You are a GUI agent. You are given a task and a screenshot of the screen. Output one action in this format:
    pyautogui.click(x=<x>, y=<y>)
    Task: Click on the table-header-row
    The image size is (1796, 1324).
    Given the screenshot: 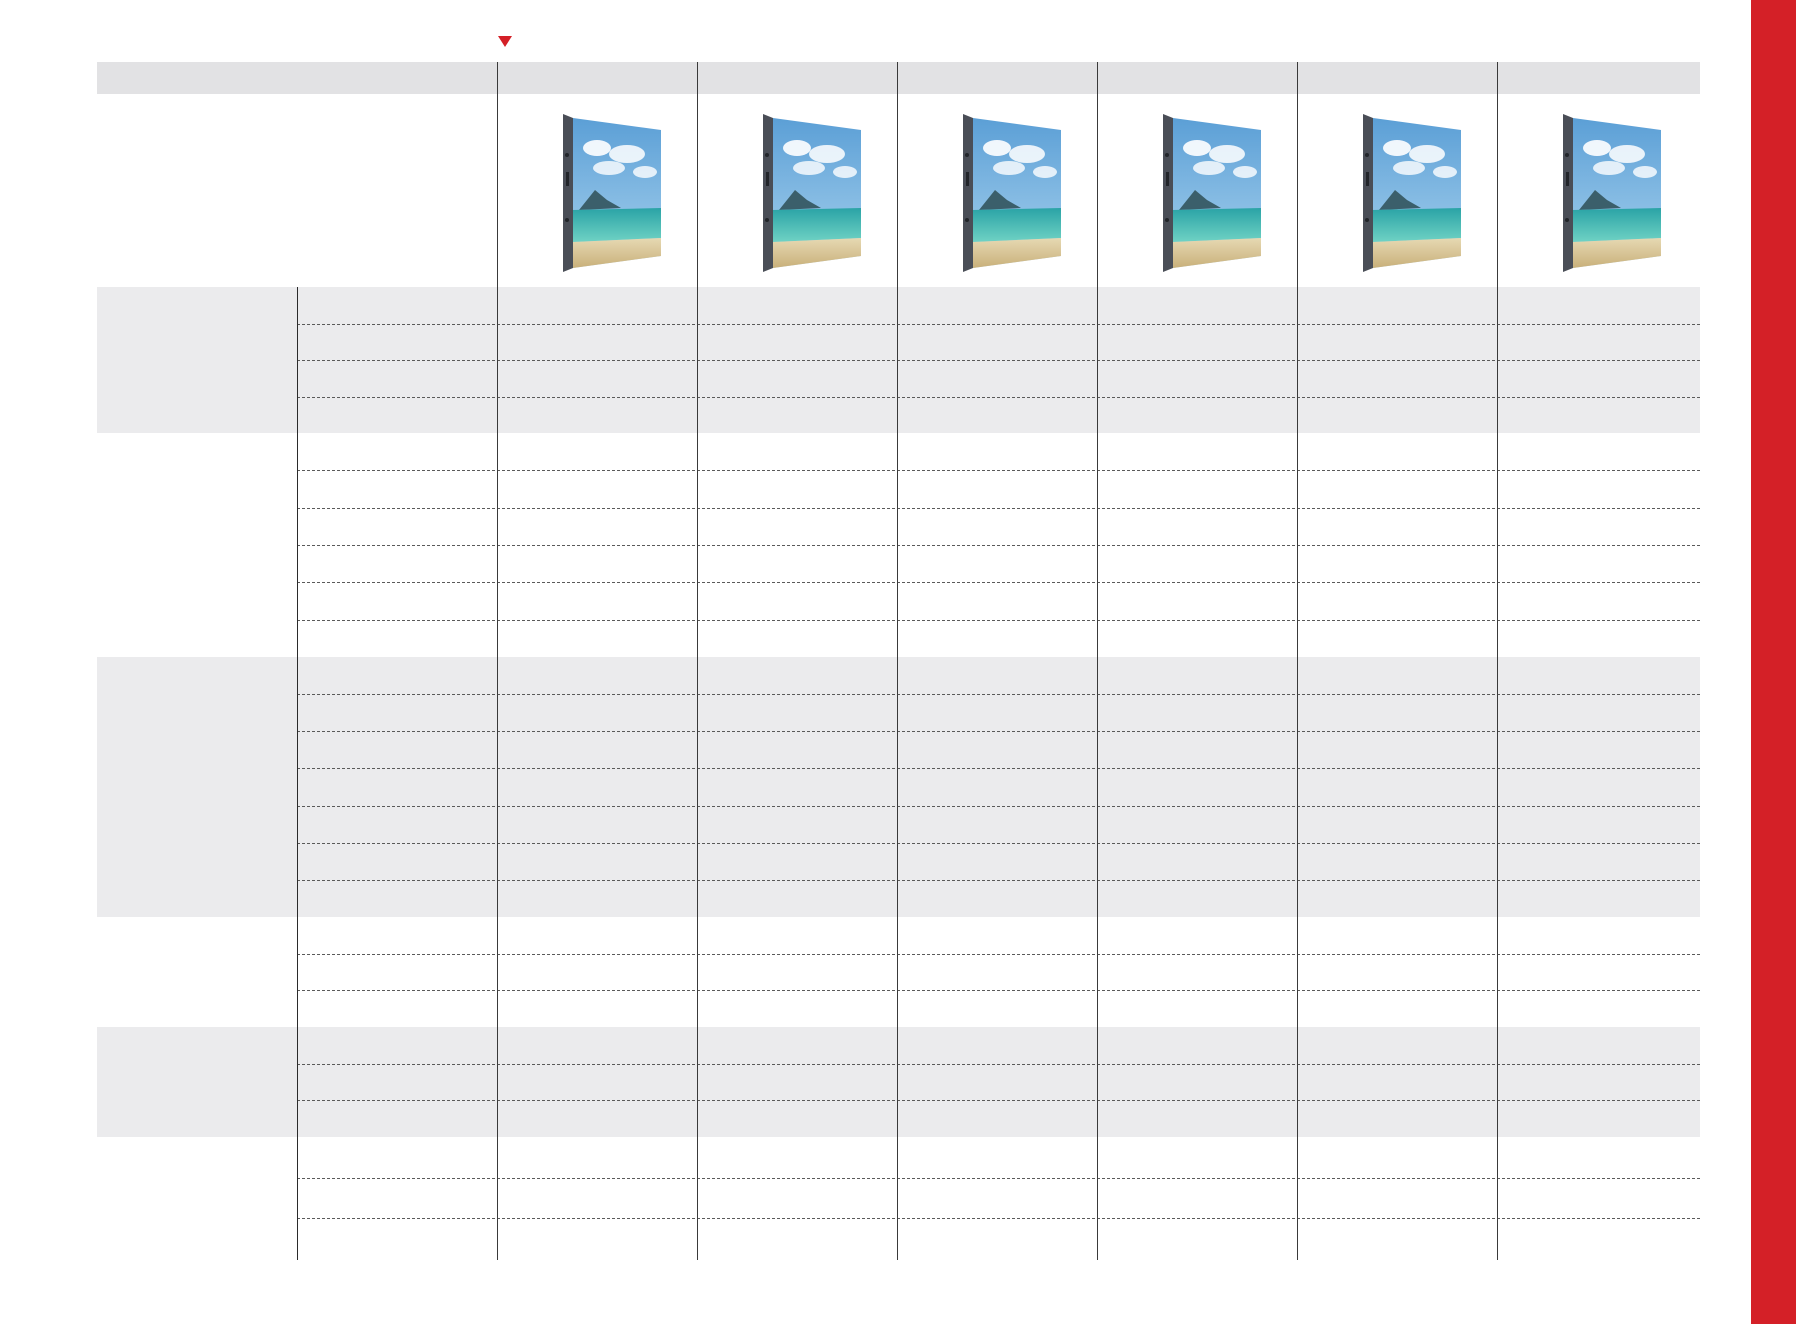 What is the action you would take?
    pyautogui.click(x=898, y=78)
    